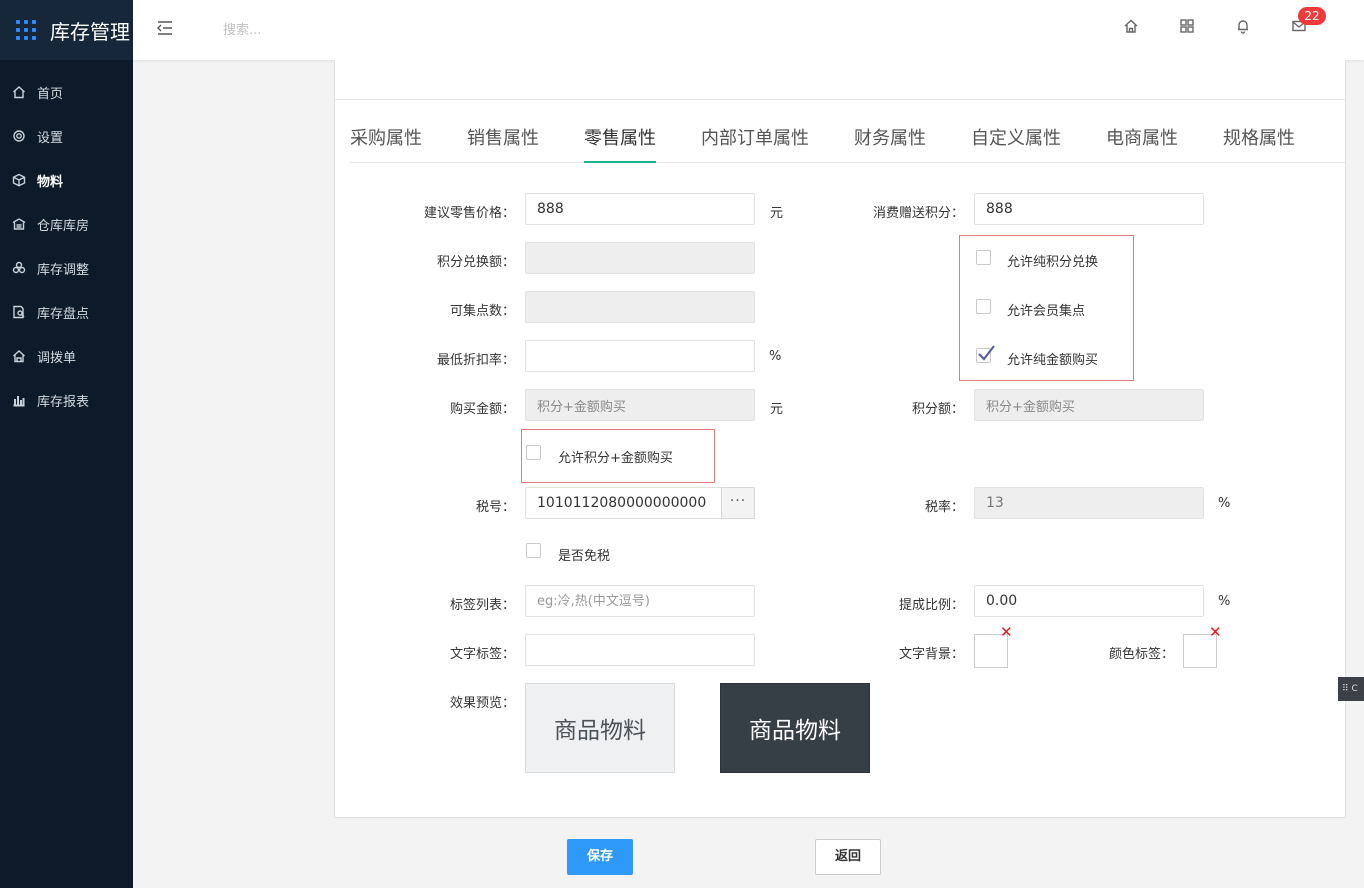  I want to click on top-header: 22, so click(748, 30).